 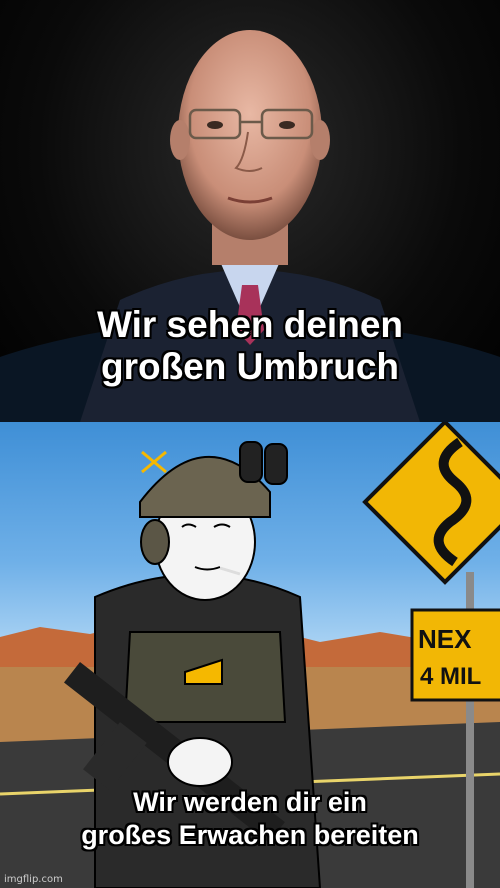 What do you see at coordinates (180, 140) in the screenshot?
I see `left-ear` at bounding box center [180, 140].